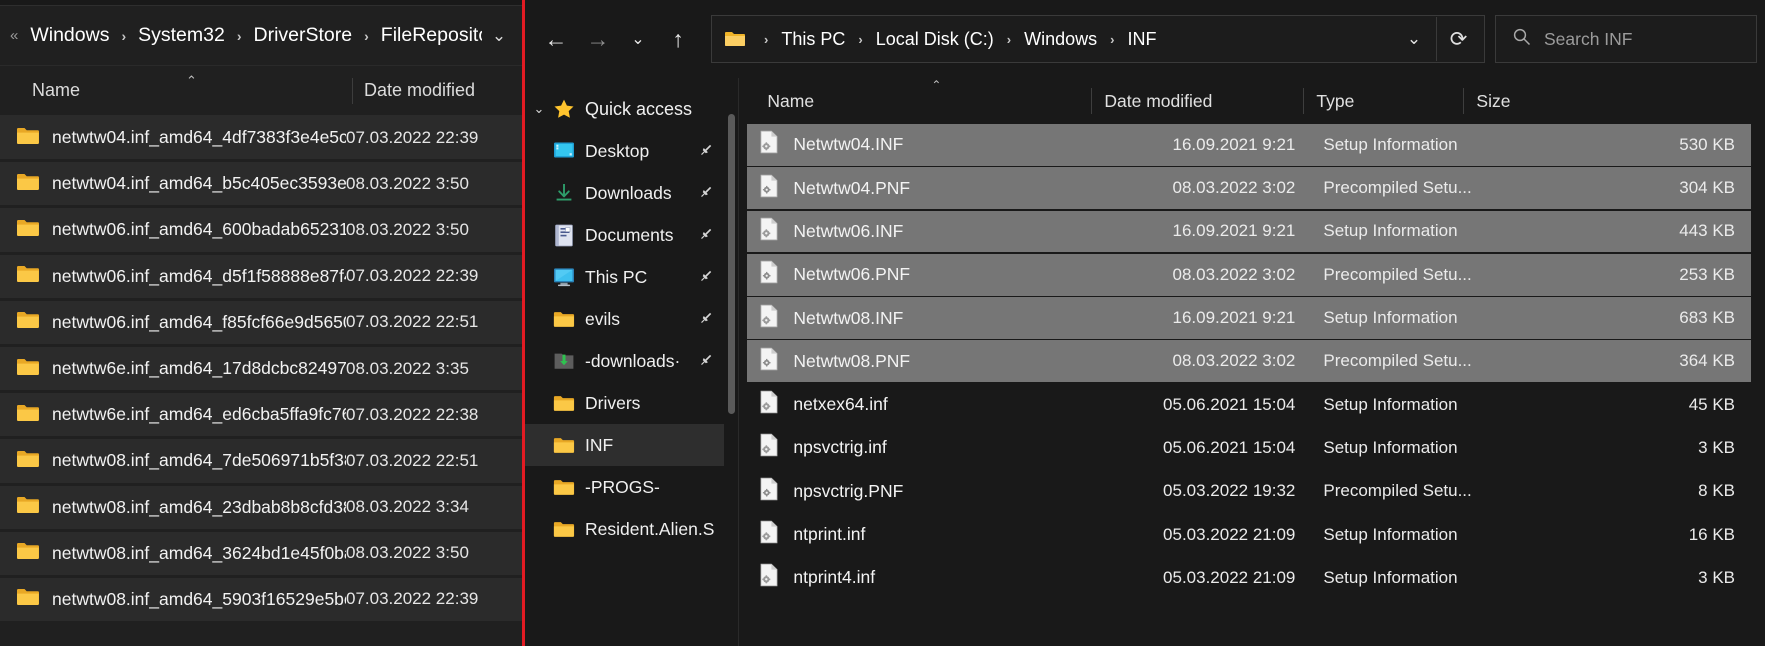 The image size is (1765, 646). What do you see at coordinates (199, 552) in the screenshot?
I see `folder-name: netwtw08.inf_amd64_3624bd1e45f0ba6d` at bounding box center [199, 552].